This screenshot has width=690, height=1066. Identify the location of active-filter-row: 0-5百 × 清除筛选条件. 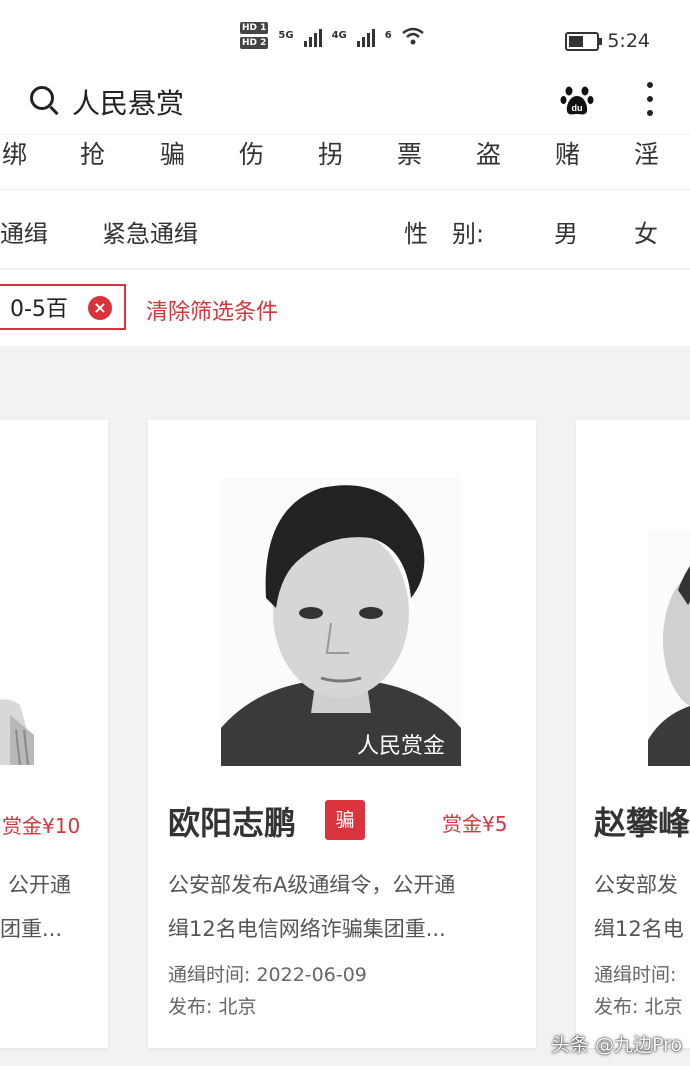
(345, 308).